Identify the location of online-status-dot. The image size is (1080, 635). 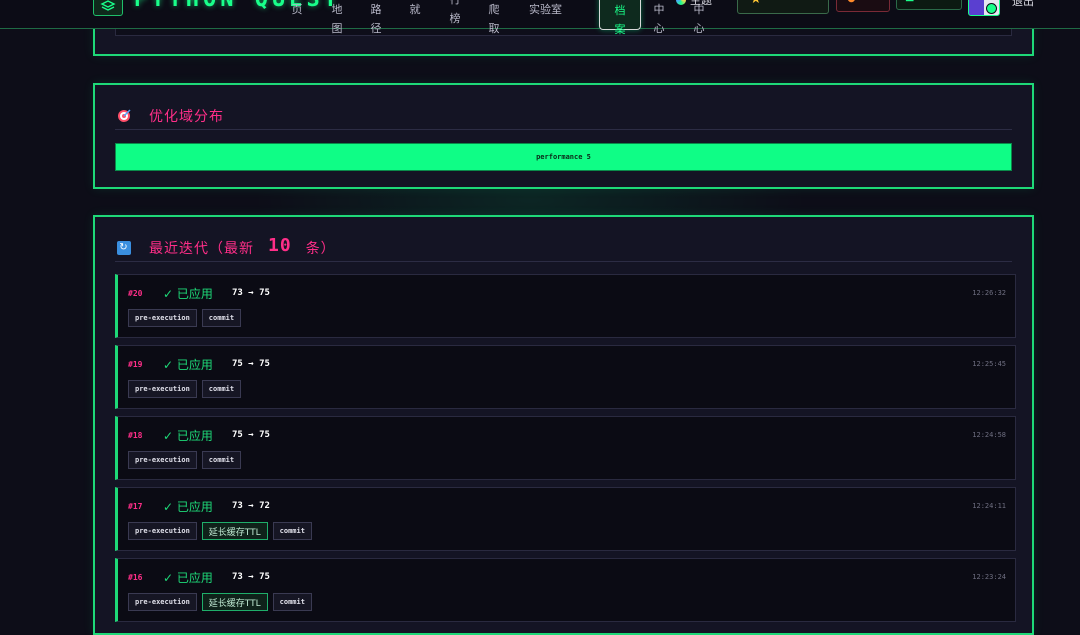
(991, 8).